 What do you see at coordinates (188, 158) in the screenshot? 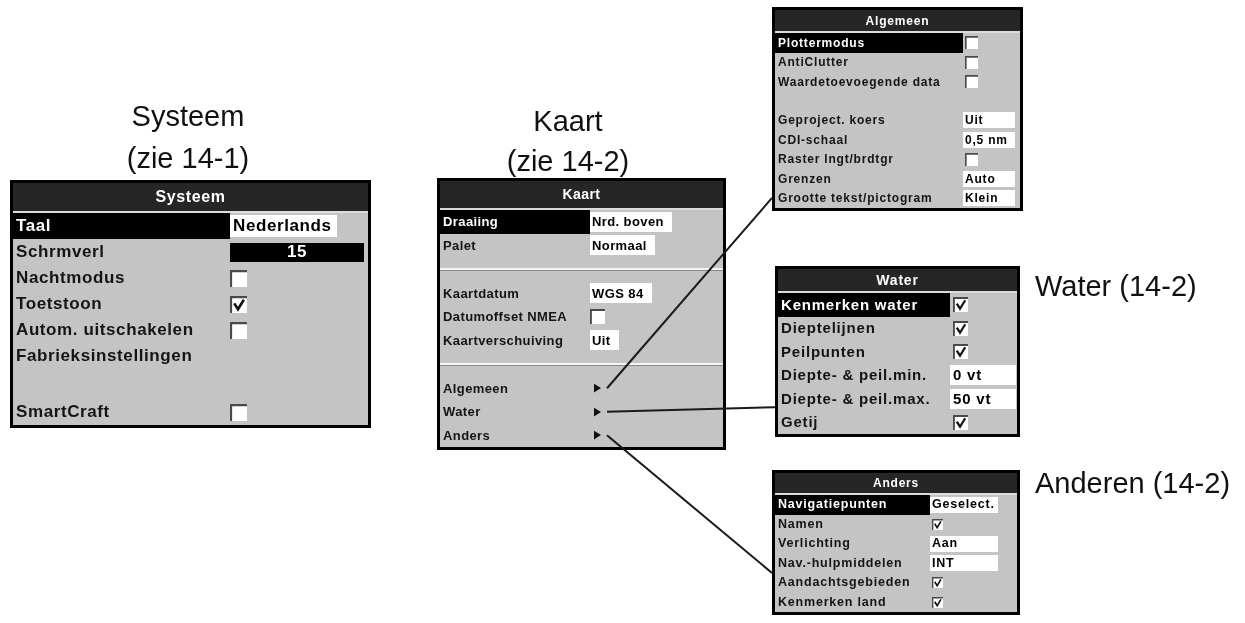
I see `caption-text: (zie 14-1)` at bounding box center [188, 158].